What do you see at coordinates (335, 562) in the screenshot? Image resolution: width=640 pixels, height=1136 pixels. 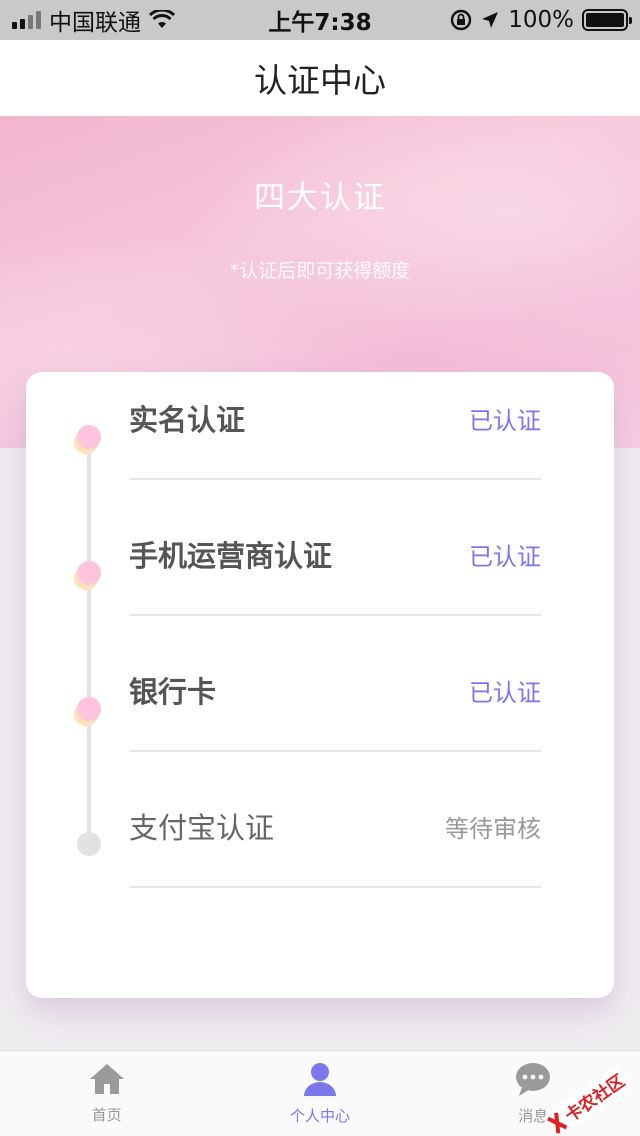 I see `verification-row-carrier: 手机运营商认证 已认证` at bounding box center [335, 562].